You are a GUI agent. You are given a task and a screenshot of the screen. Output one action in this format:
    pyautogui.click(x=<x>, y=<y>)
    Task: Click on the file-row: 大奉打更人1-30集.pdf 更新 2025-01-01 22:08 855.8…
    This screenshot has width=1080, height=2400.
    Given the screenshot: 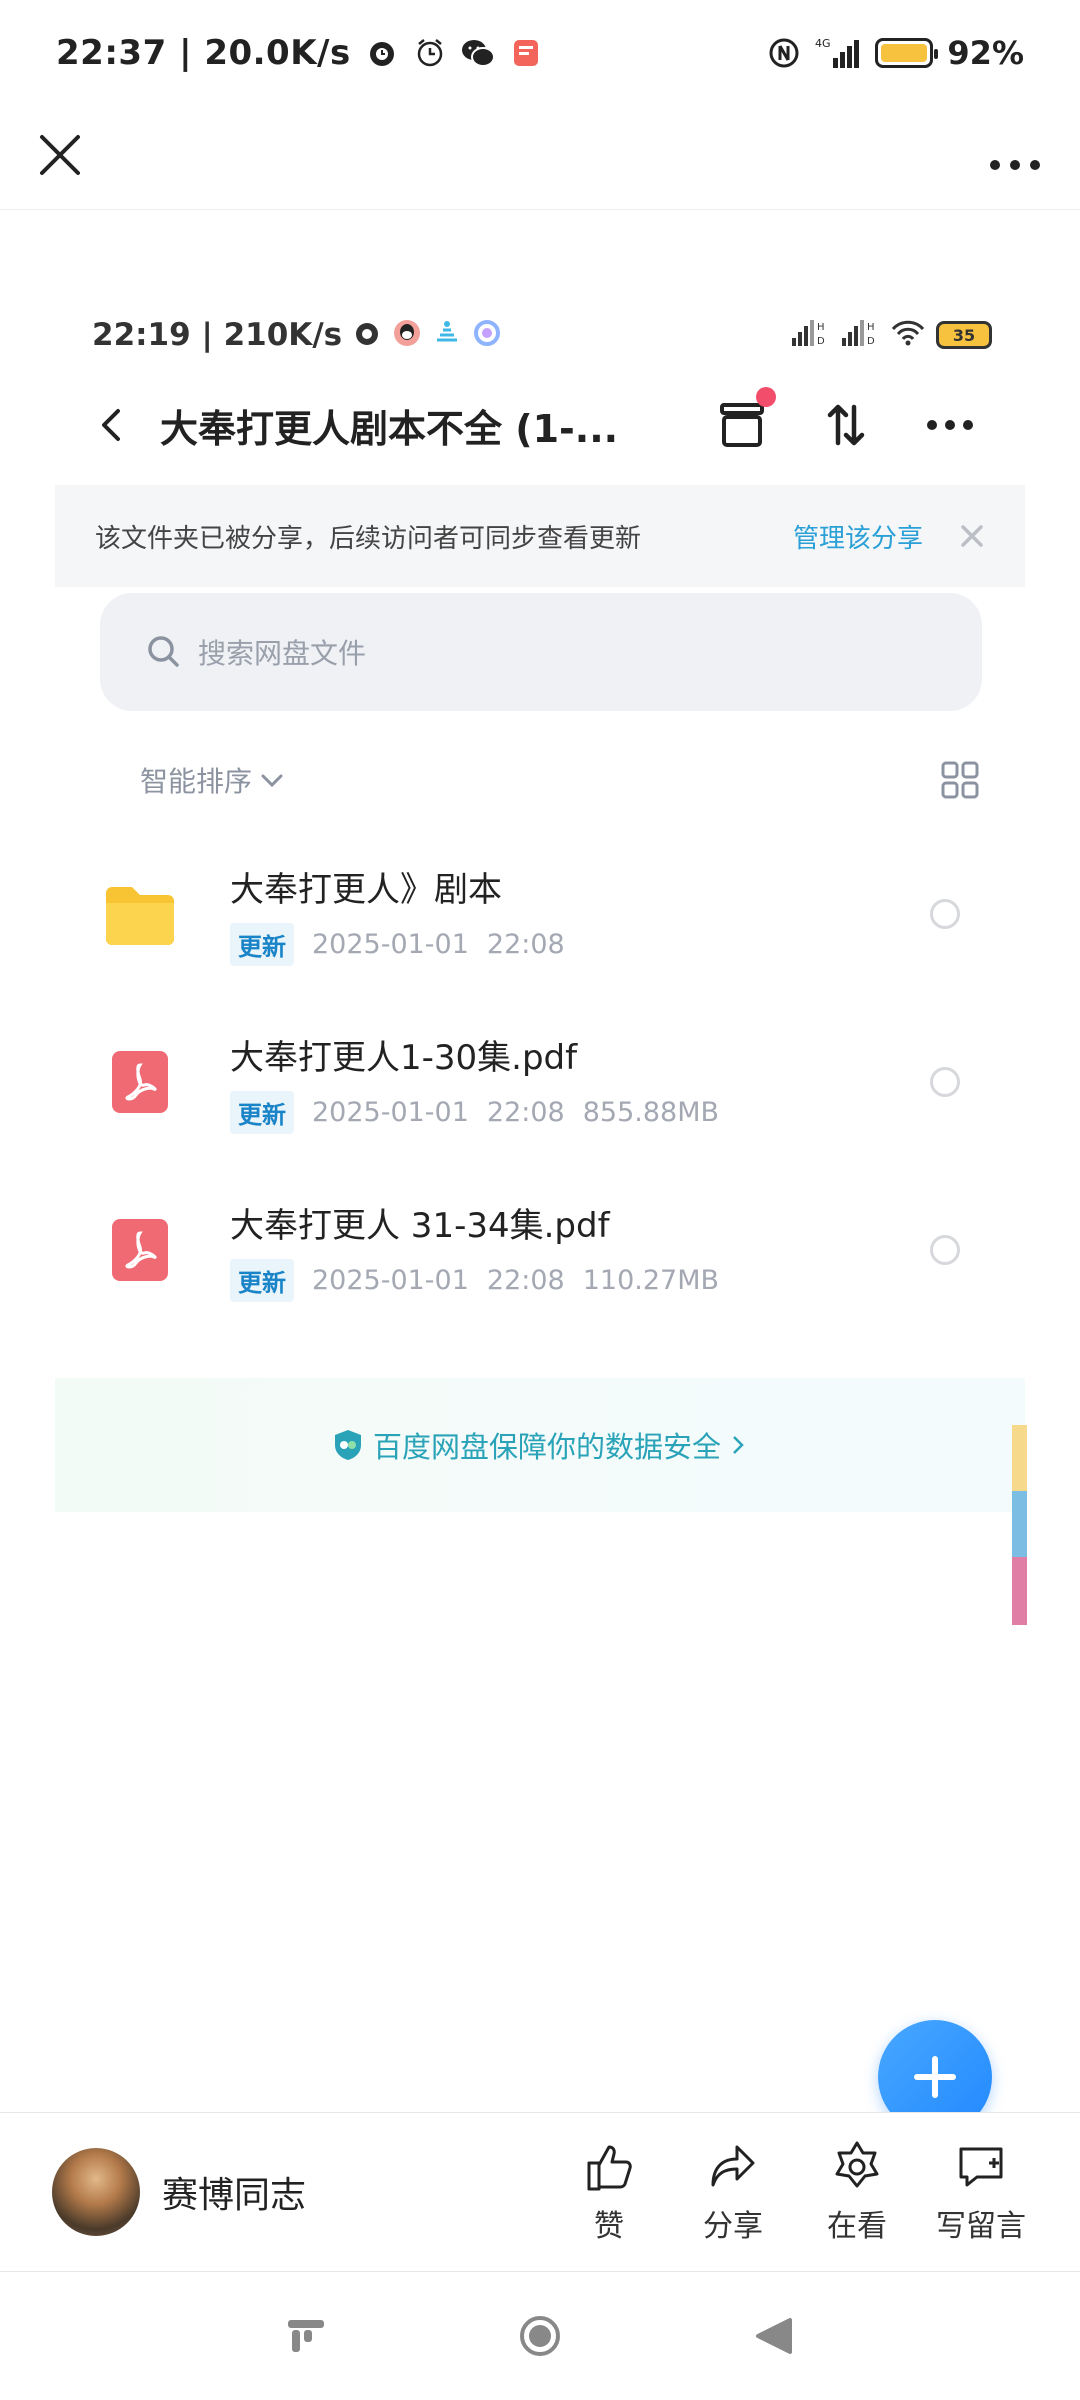 What is the action you would take?
    pyautogui.click(x=545, y=1082)
    